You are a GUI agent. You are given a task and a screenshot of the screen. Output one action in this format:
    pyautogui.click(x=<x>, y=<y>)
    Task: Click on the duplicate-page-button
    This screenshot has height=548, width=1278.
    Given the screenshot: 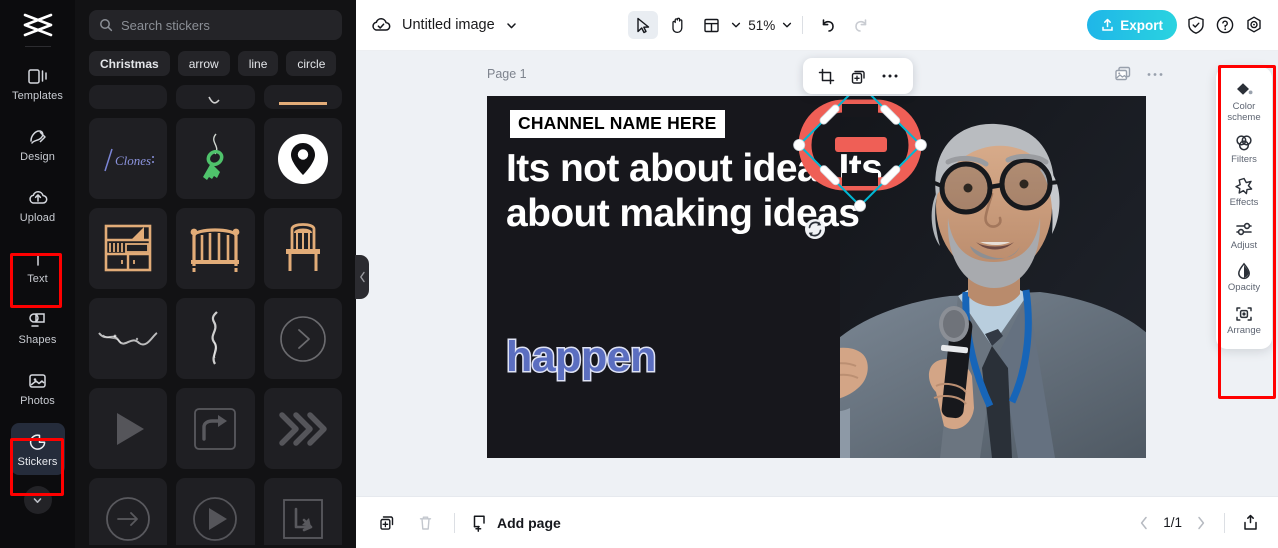 What is the action you would take?
    pyautogui.click(x=387, y=523)
    